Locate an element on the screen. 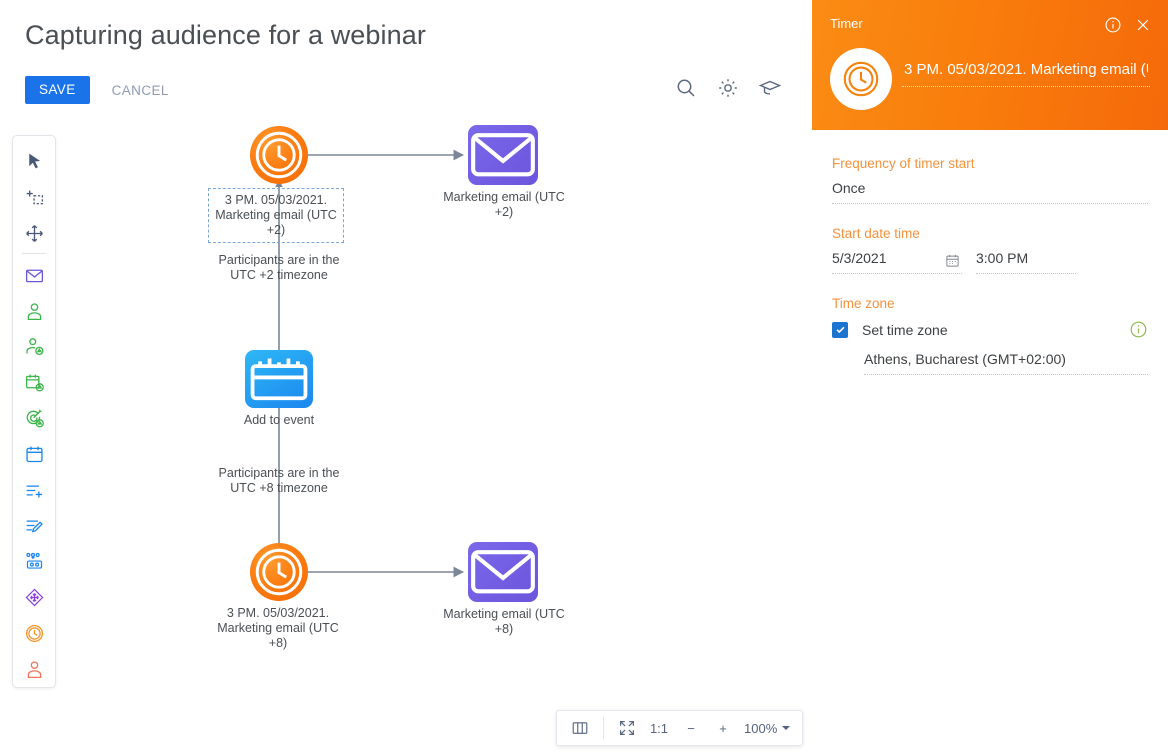  start-date-input is located at coordinates (897, 262).